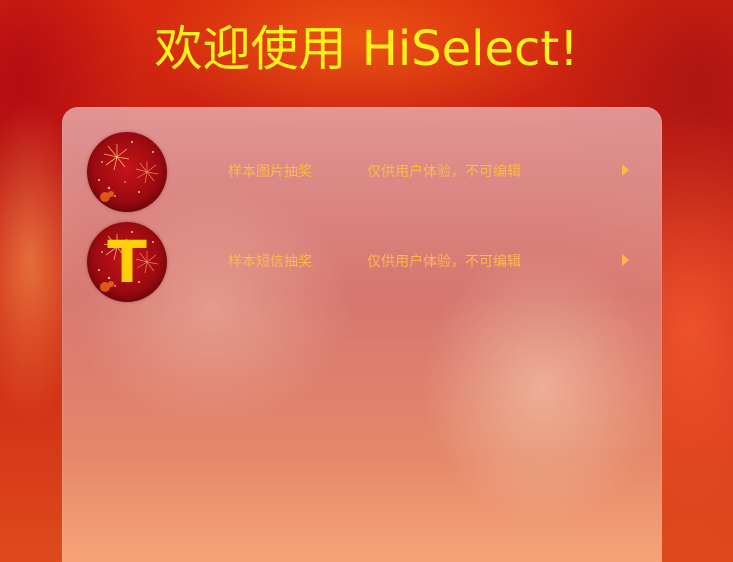 Image resolution: width=733 pixels, height=562 pixels. I want to click on avatar-letter: T, so click(127, 262).